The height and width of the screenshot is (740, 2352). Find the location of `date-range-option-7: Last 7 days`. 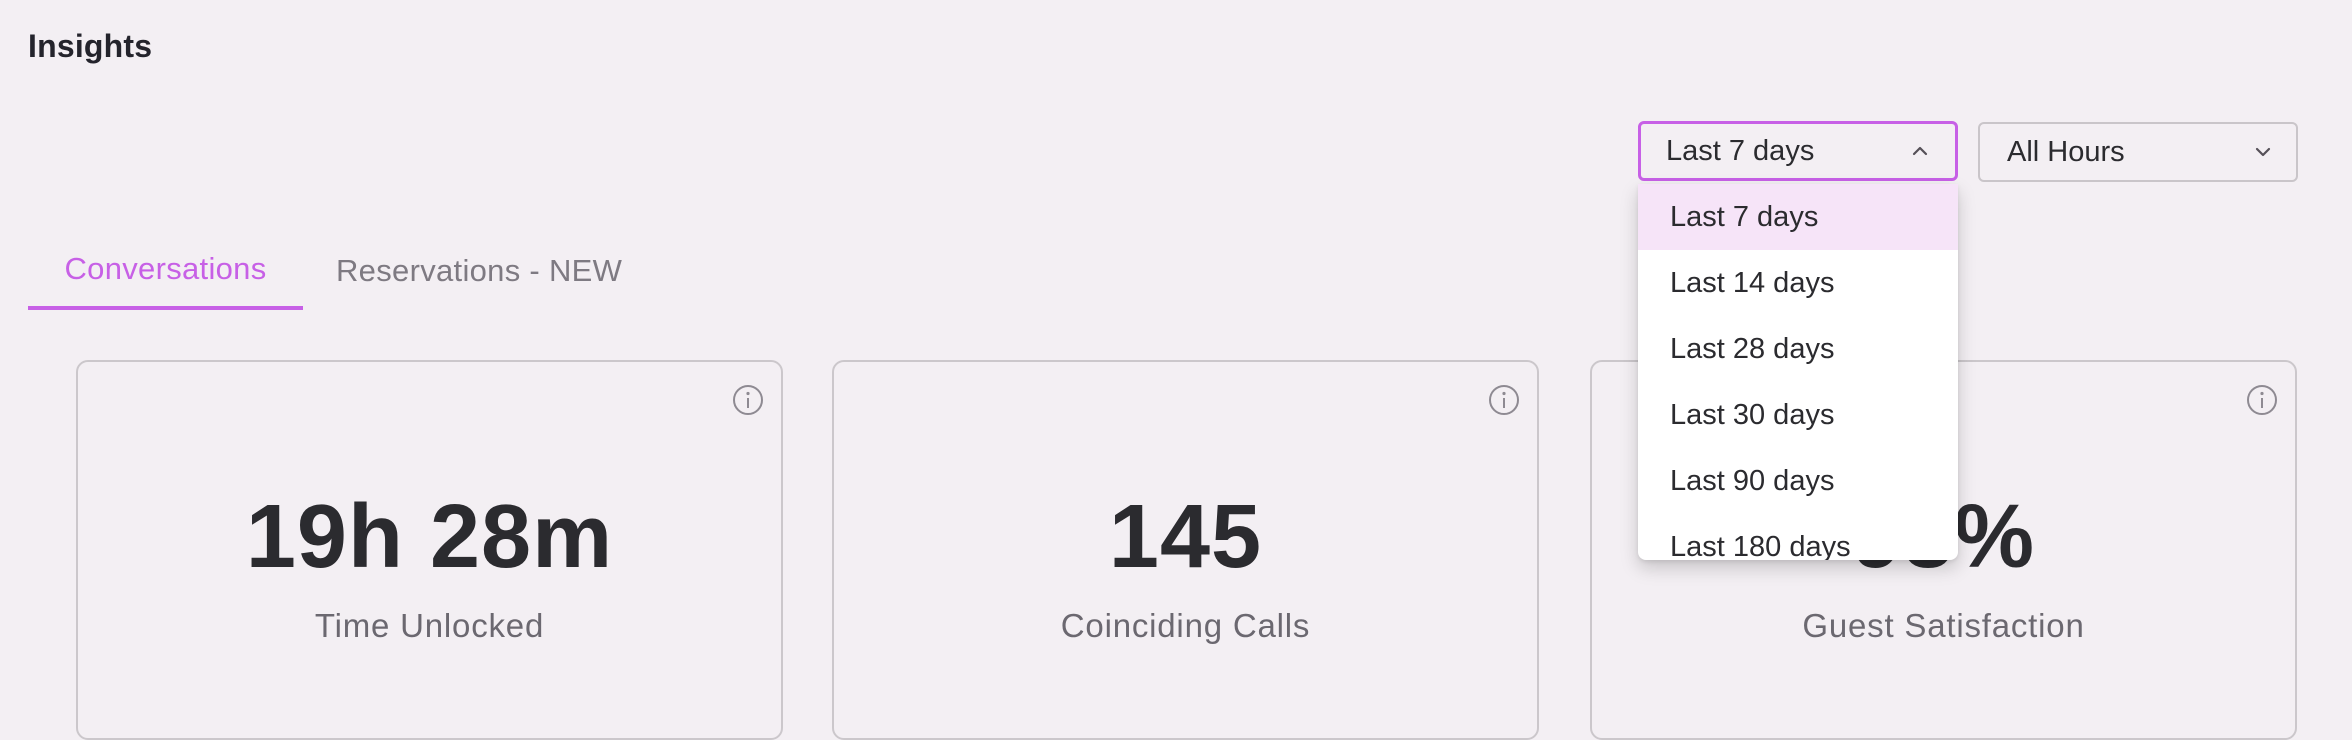

date-range-option-7: Last 7 days is located at coordinates (1798, 217).